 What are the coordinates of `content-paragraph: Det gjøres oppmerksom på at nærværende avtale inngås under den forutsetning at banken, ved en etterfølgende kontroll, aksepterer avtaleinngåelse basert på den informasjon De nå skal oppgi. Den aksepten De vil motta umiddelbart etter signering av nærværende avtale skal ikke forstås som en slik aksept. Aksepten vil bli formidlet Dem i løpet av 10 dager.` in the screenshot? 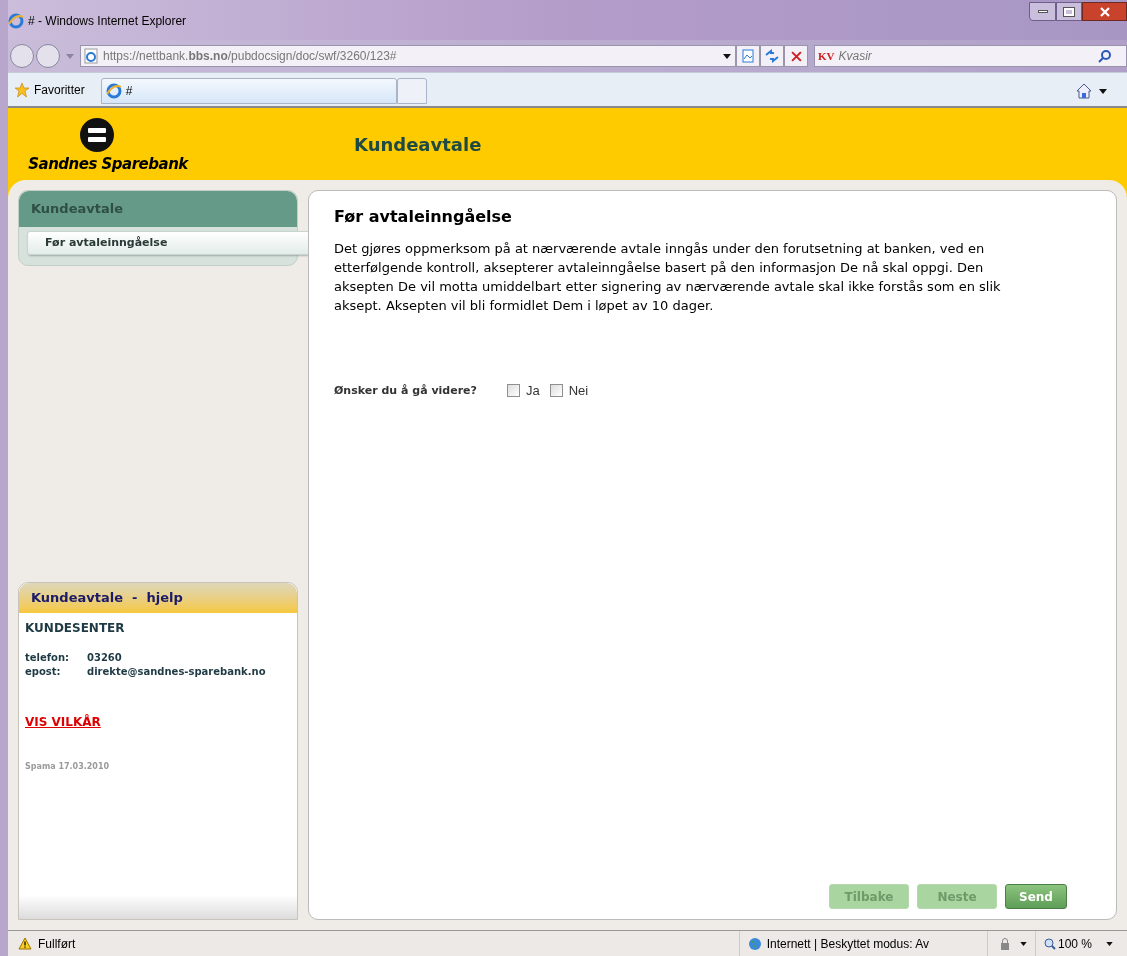 It's located at (668, 277).